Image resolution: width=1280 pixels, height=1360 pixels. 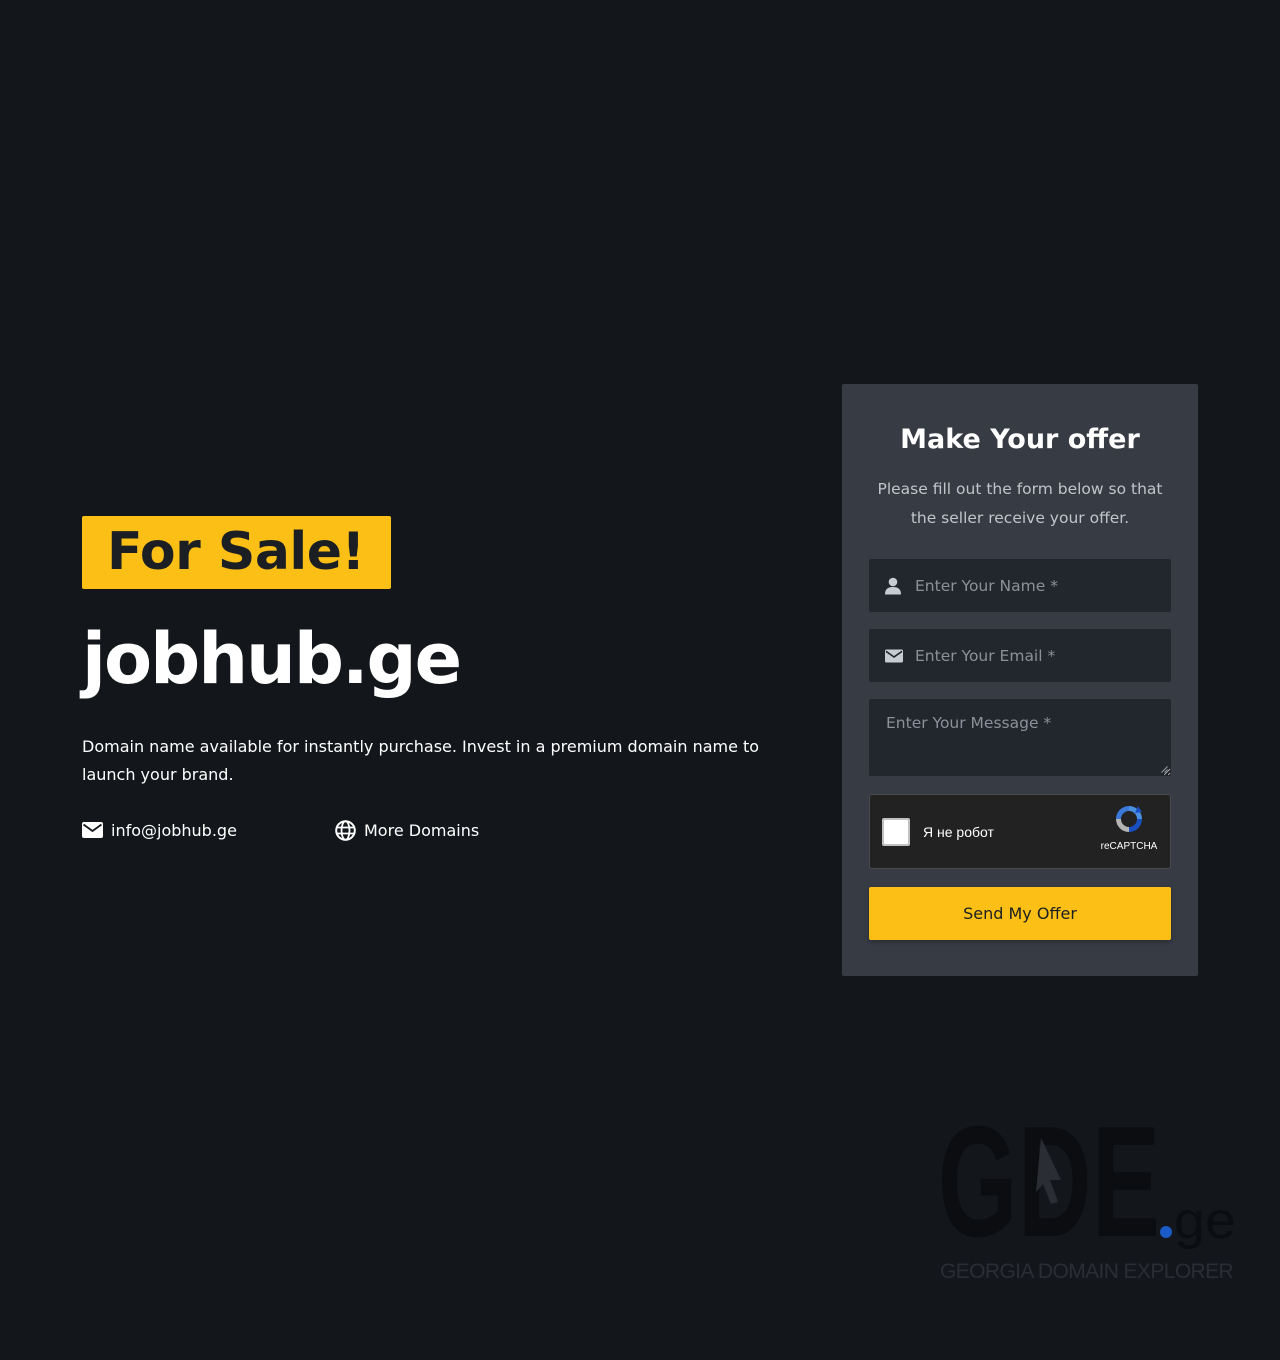 I want to click on svg-text: ge, so click(x=1205, y=1221).